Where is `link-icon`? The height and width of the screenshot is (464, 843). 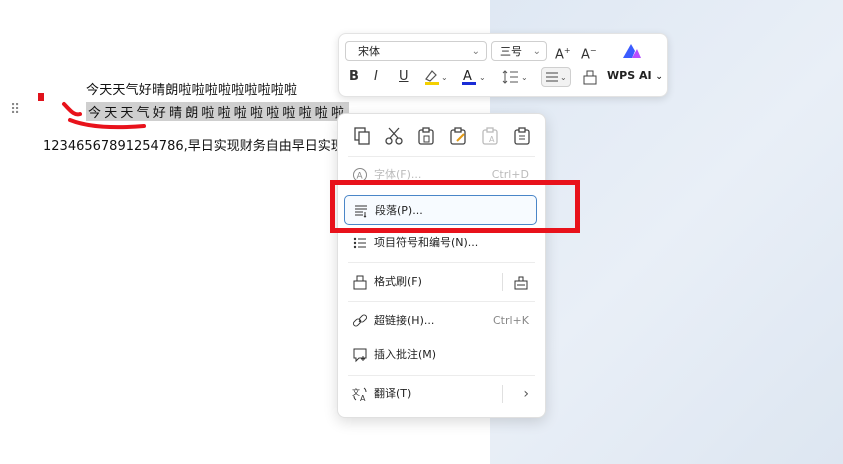
link-icon is located at coordinates (360, 320).